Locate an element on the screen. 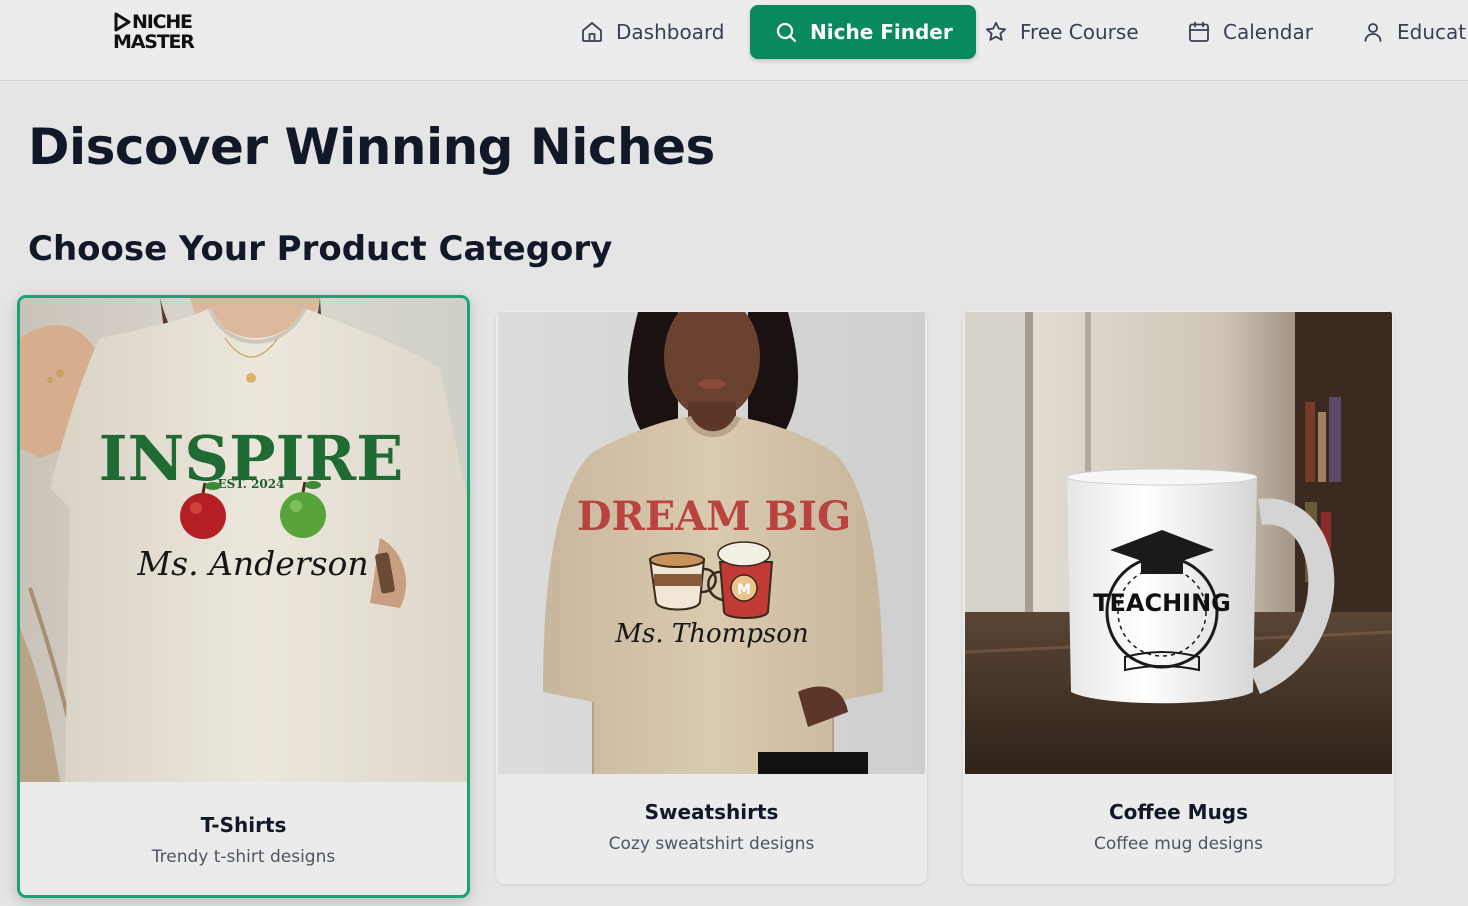 Image resolution: width=1468 pixels, height=906 pixels. brand-logo: NICHE MASTER is located at coordinates (158, 34).